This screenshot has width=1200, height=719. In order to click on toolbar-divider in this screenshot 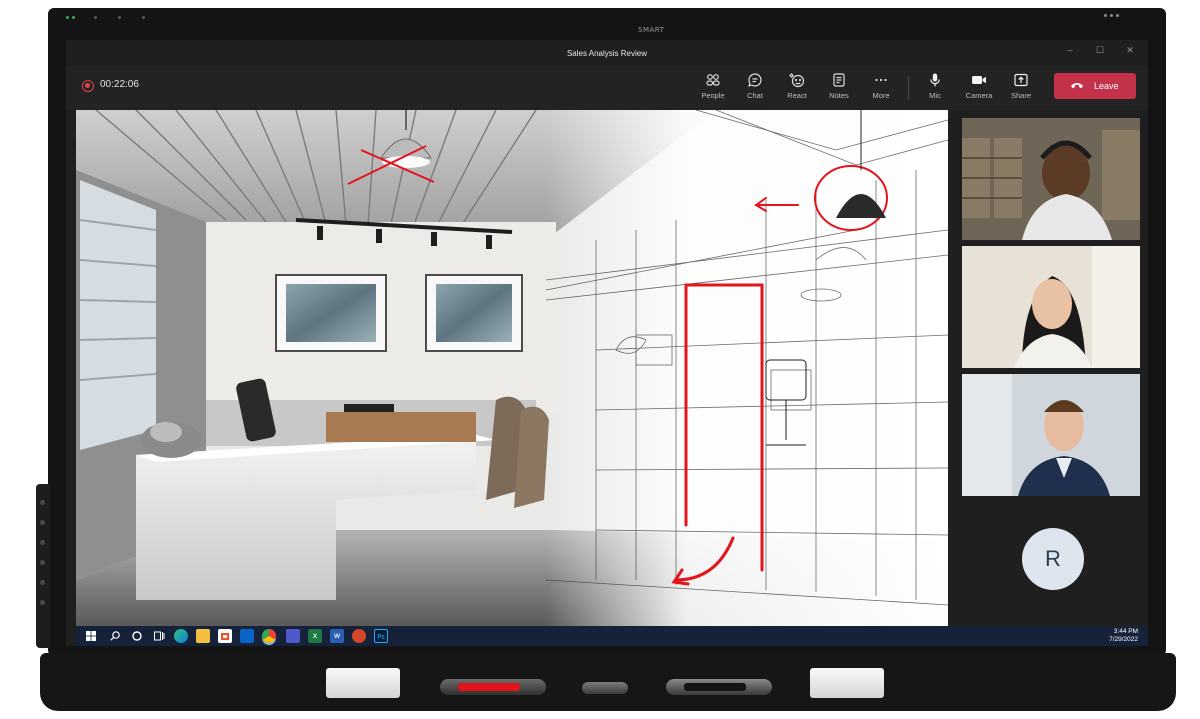, I will do `click(908, 88)`.